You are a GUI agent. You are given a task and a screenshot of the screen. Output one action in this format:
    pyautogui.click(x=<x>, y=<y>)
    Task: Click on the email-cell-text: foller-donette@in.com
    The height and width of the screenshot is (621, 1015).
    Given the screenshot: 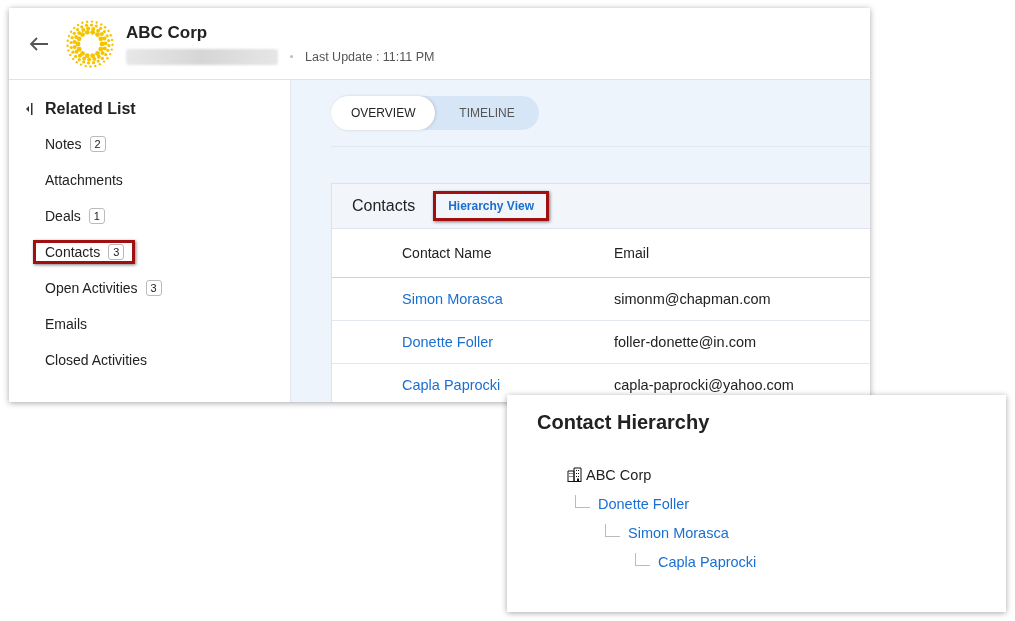 What is the action you would take?
    pyautogui.click(x=686, y=342)
    